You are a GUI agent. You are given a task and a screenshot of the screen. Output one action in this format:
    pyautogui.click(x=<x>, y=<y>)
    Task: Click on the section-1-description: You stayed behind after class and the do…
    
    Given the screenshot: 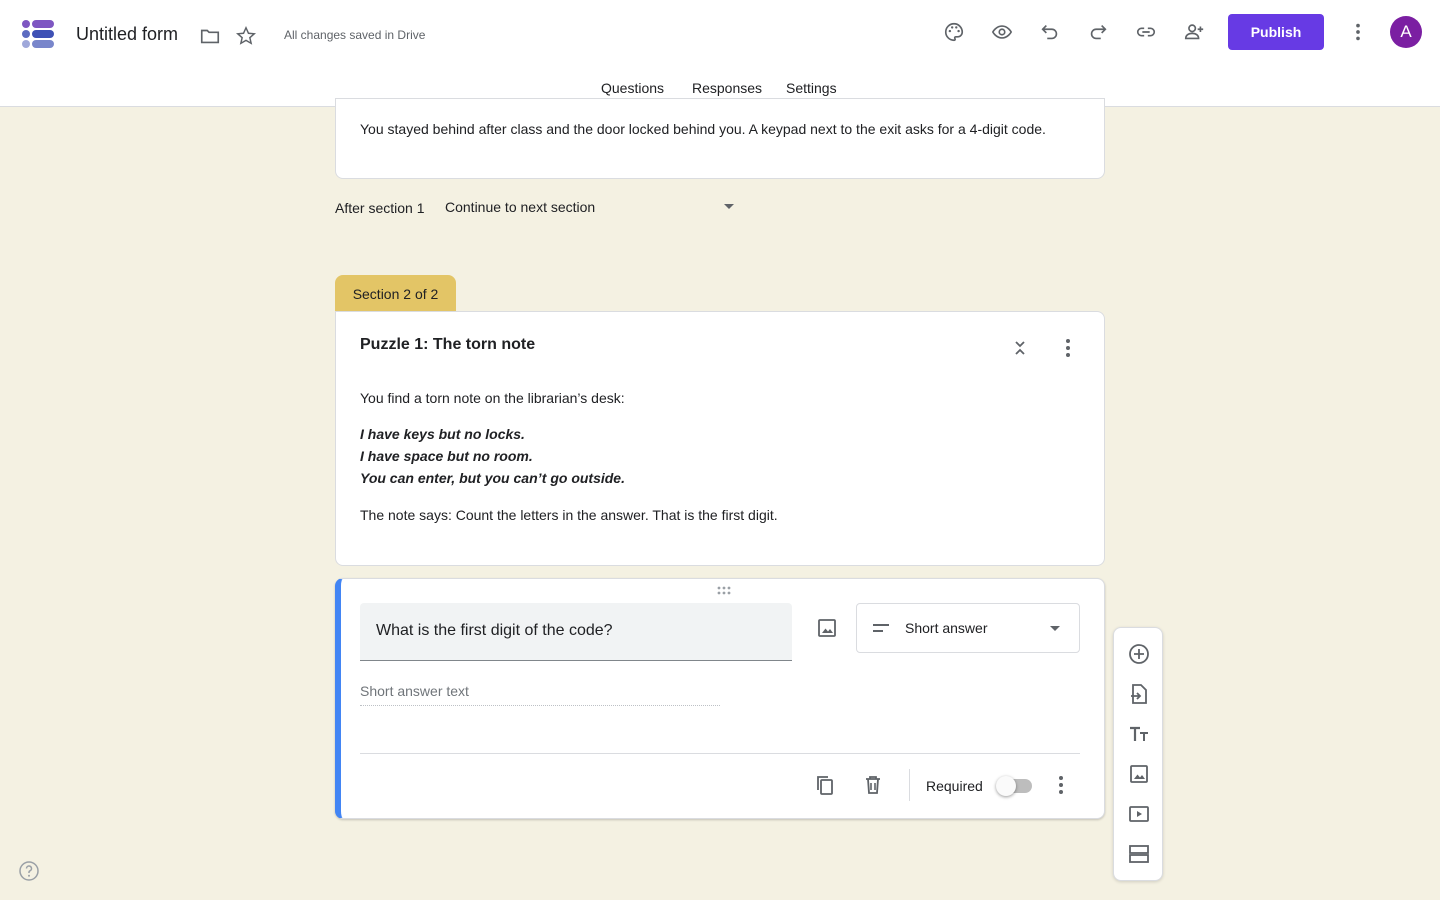 What is the action you would take?
    pyautogui.click(x=703, y=129)
    